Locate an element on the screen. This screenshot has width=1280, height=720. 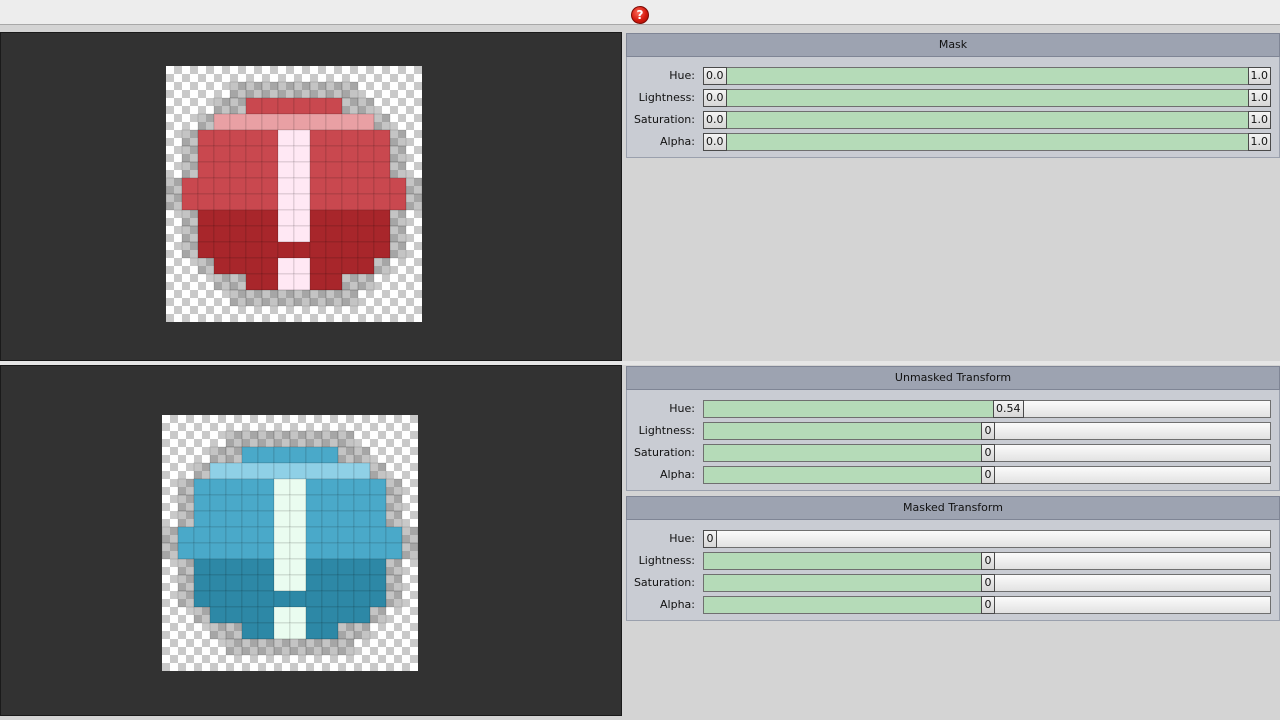
panel-title: Mask is located at coordinates (953, 45).